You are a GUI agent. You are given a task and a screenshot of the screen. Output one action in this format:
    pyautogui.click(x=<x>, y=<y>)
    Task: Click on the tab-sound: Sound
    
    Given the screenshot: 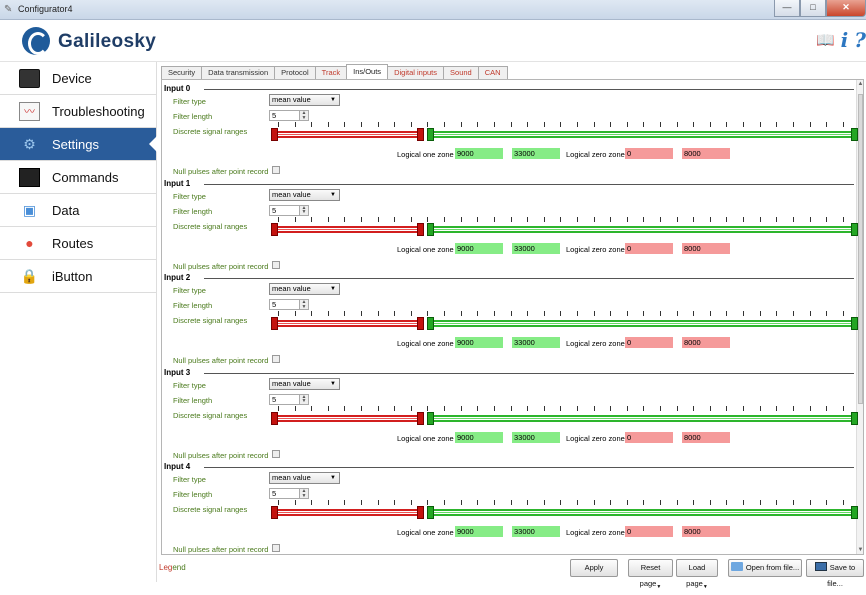 What is the action you would take?
    pyautogui.click(x=461, y=72)
    